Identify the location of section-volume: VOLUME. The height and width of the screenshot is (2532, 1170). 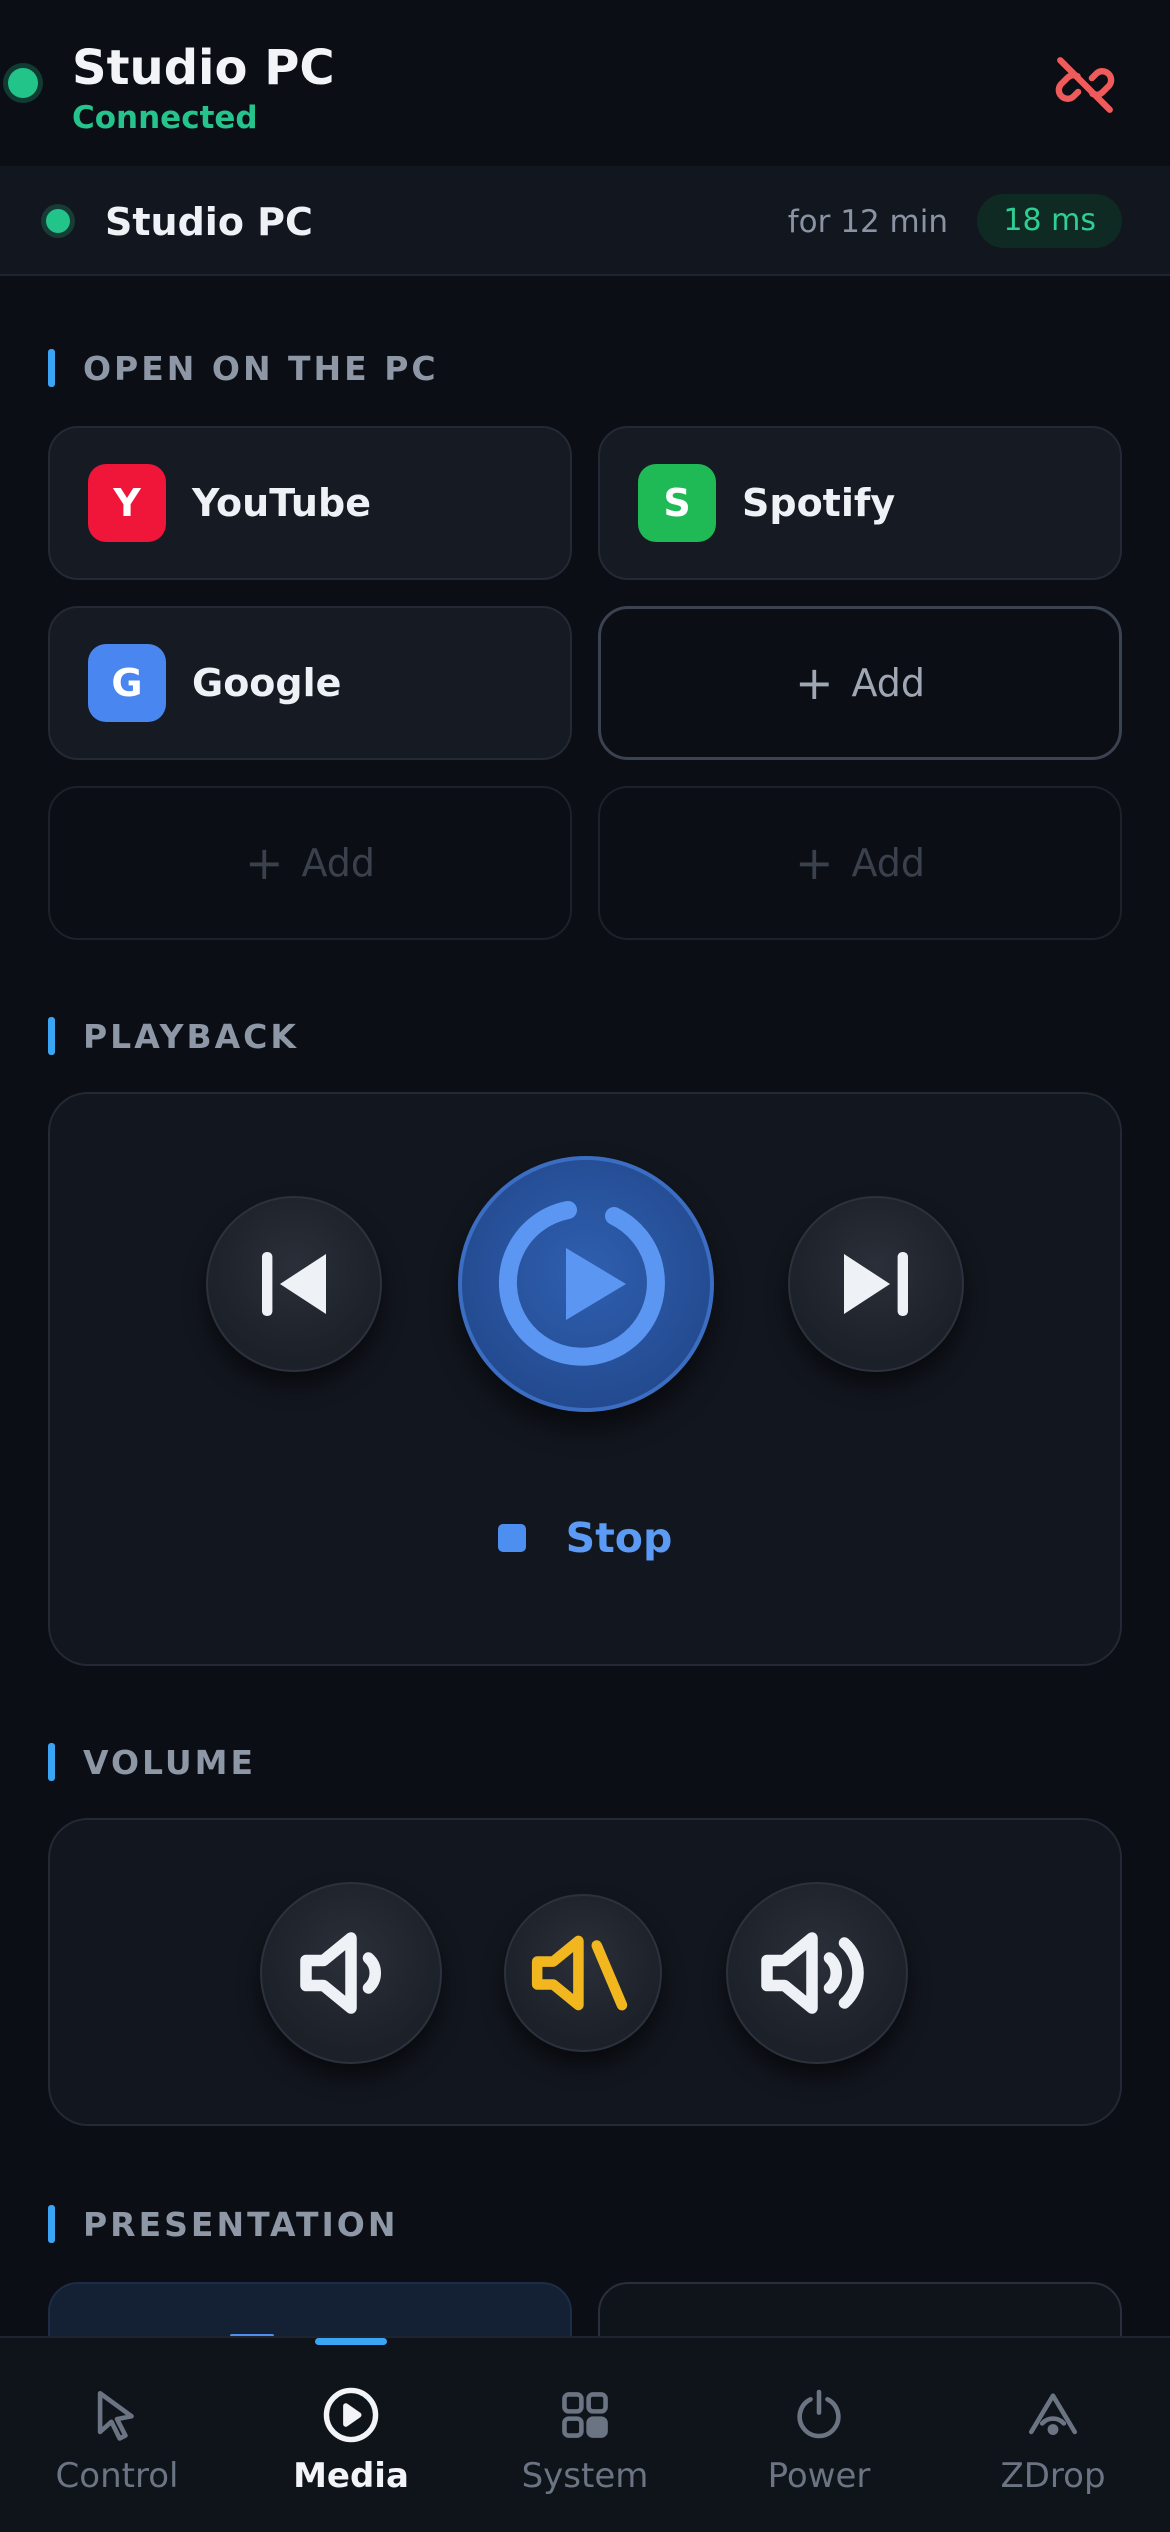
(152, 1762).